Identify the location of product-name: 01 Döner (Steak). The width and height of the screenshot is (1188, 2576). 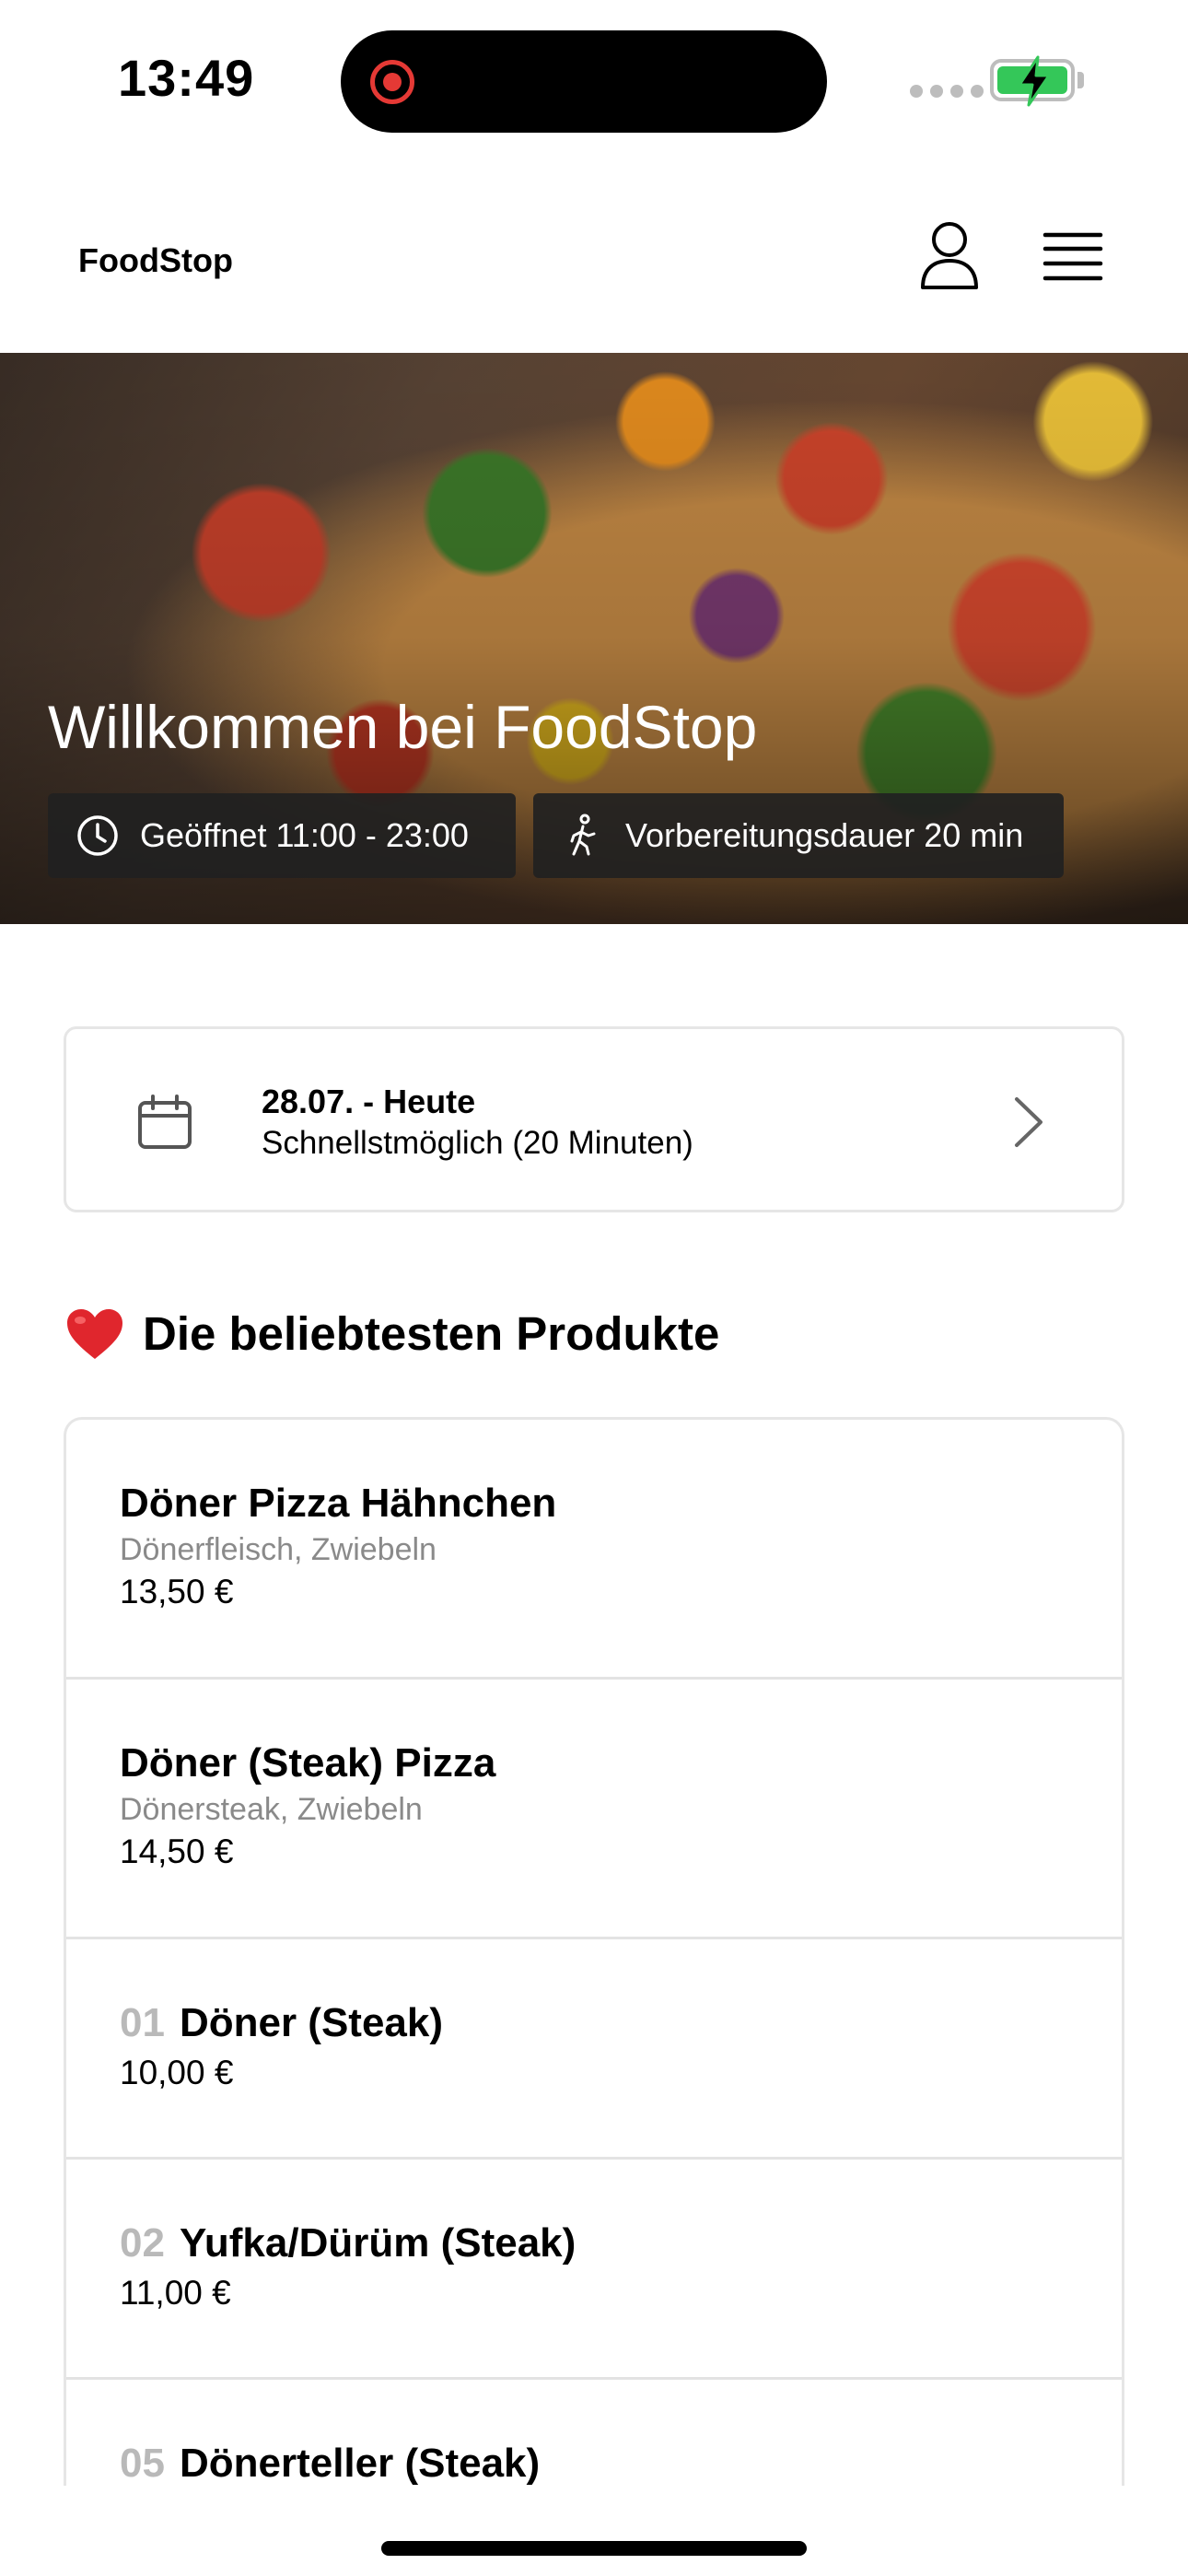
(282, 2022).